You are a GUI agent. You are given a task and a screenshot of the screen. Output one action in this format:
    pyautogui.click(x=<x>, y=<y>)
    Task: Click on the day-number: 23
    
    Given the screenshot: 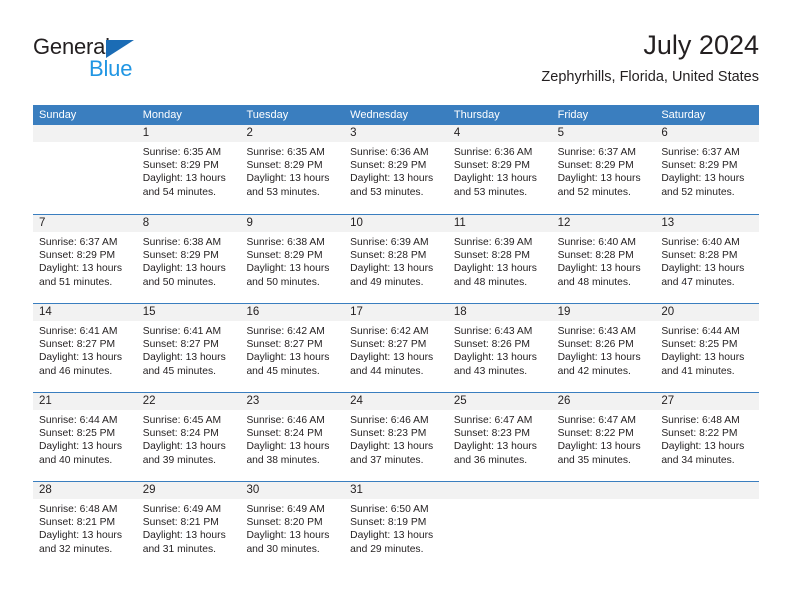 What is the action you would take?
    pyautogui.click(x=292, y=401)
    